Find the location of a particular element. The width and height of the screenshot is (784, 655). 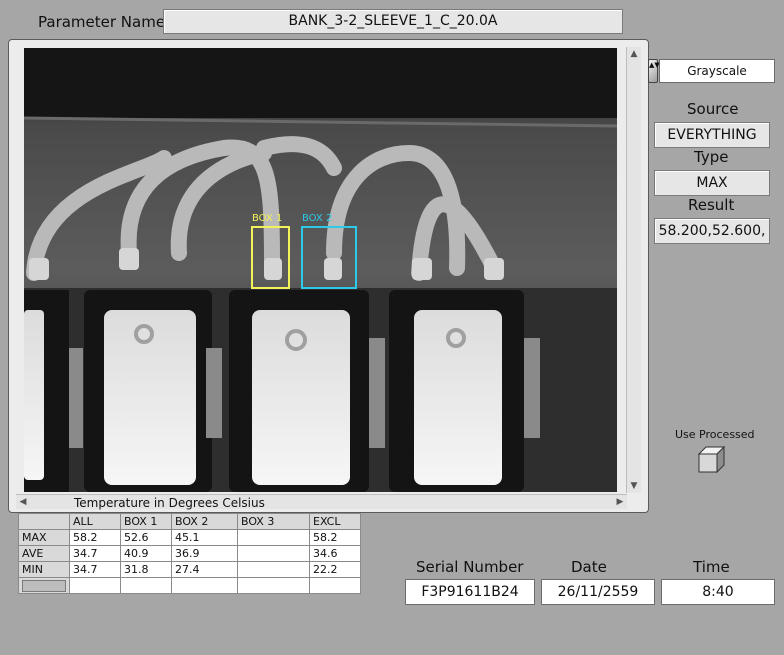

row-header is located at coordinates (44, 585).